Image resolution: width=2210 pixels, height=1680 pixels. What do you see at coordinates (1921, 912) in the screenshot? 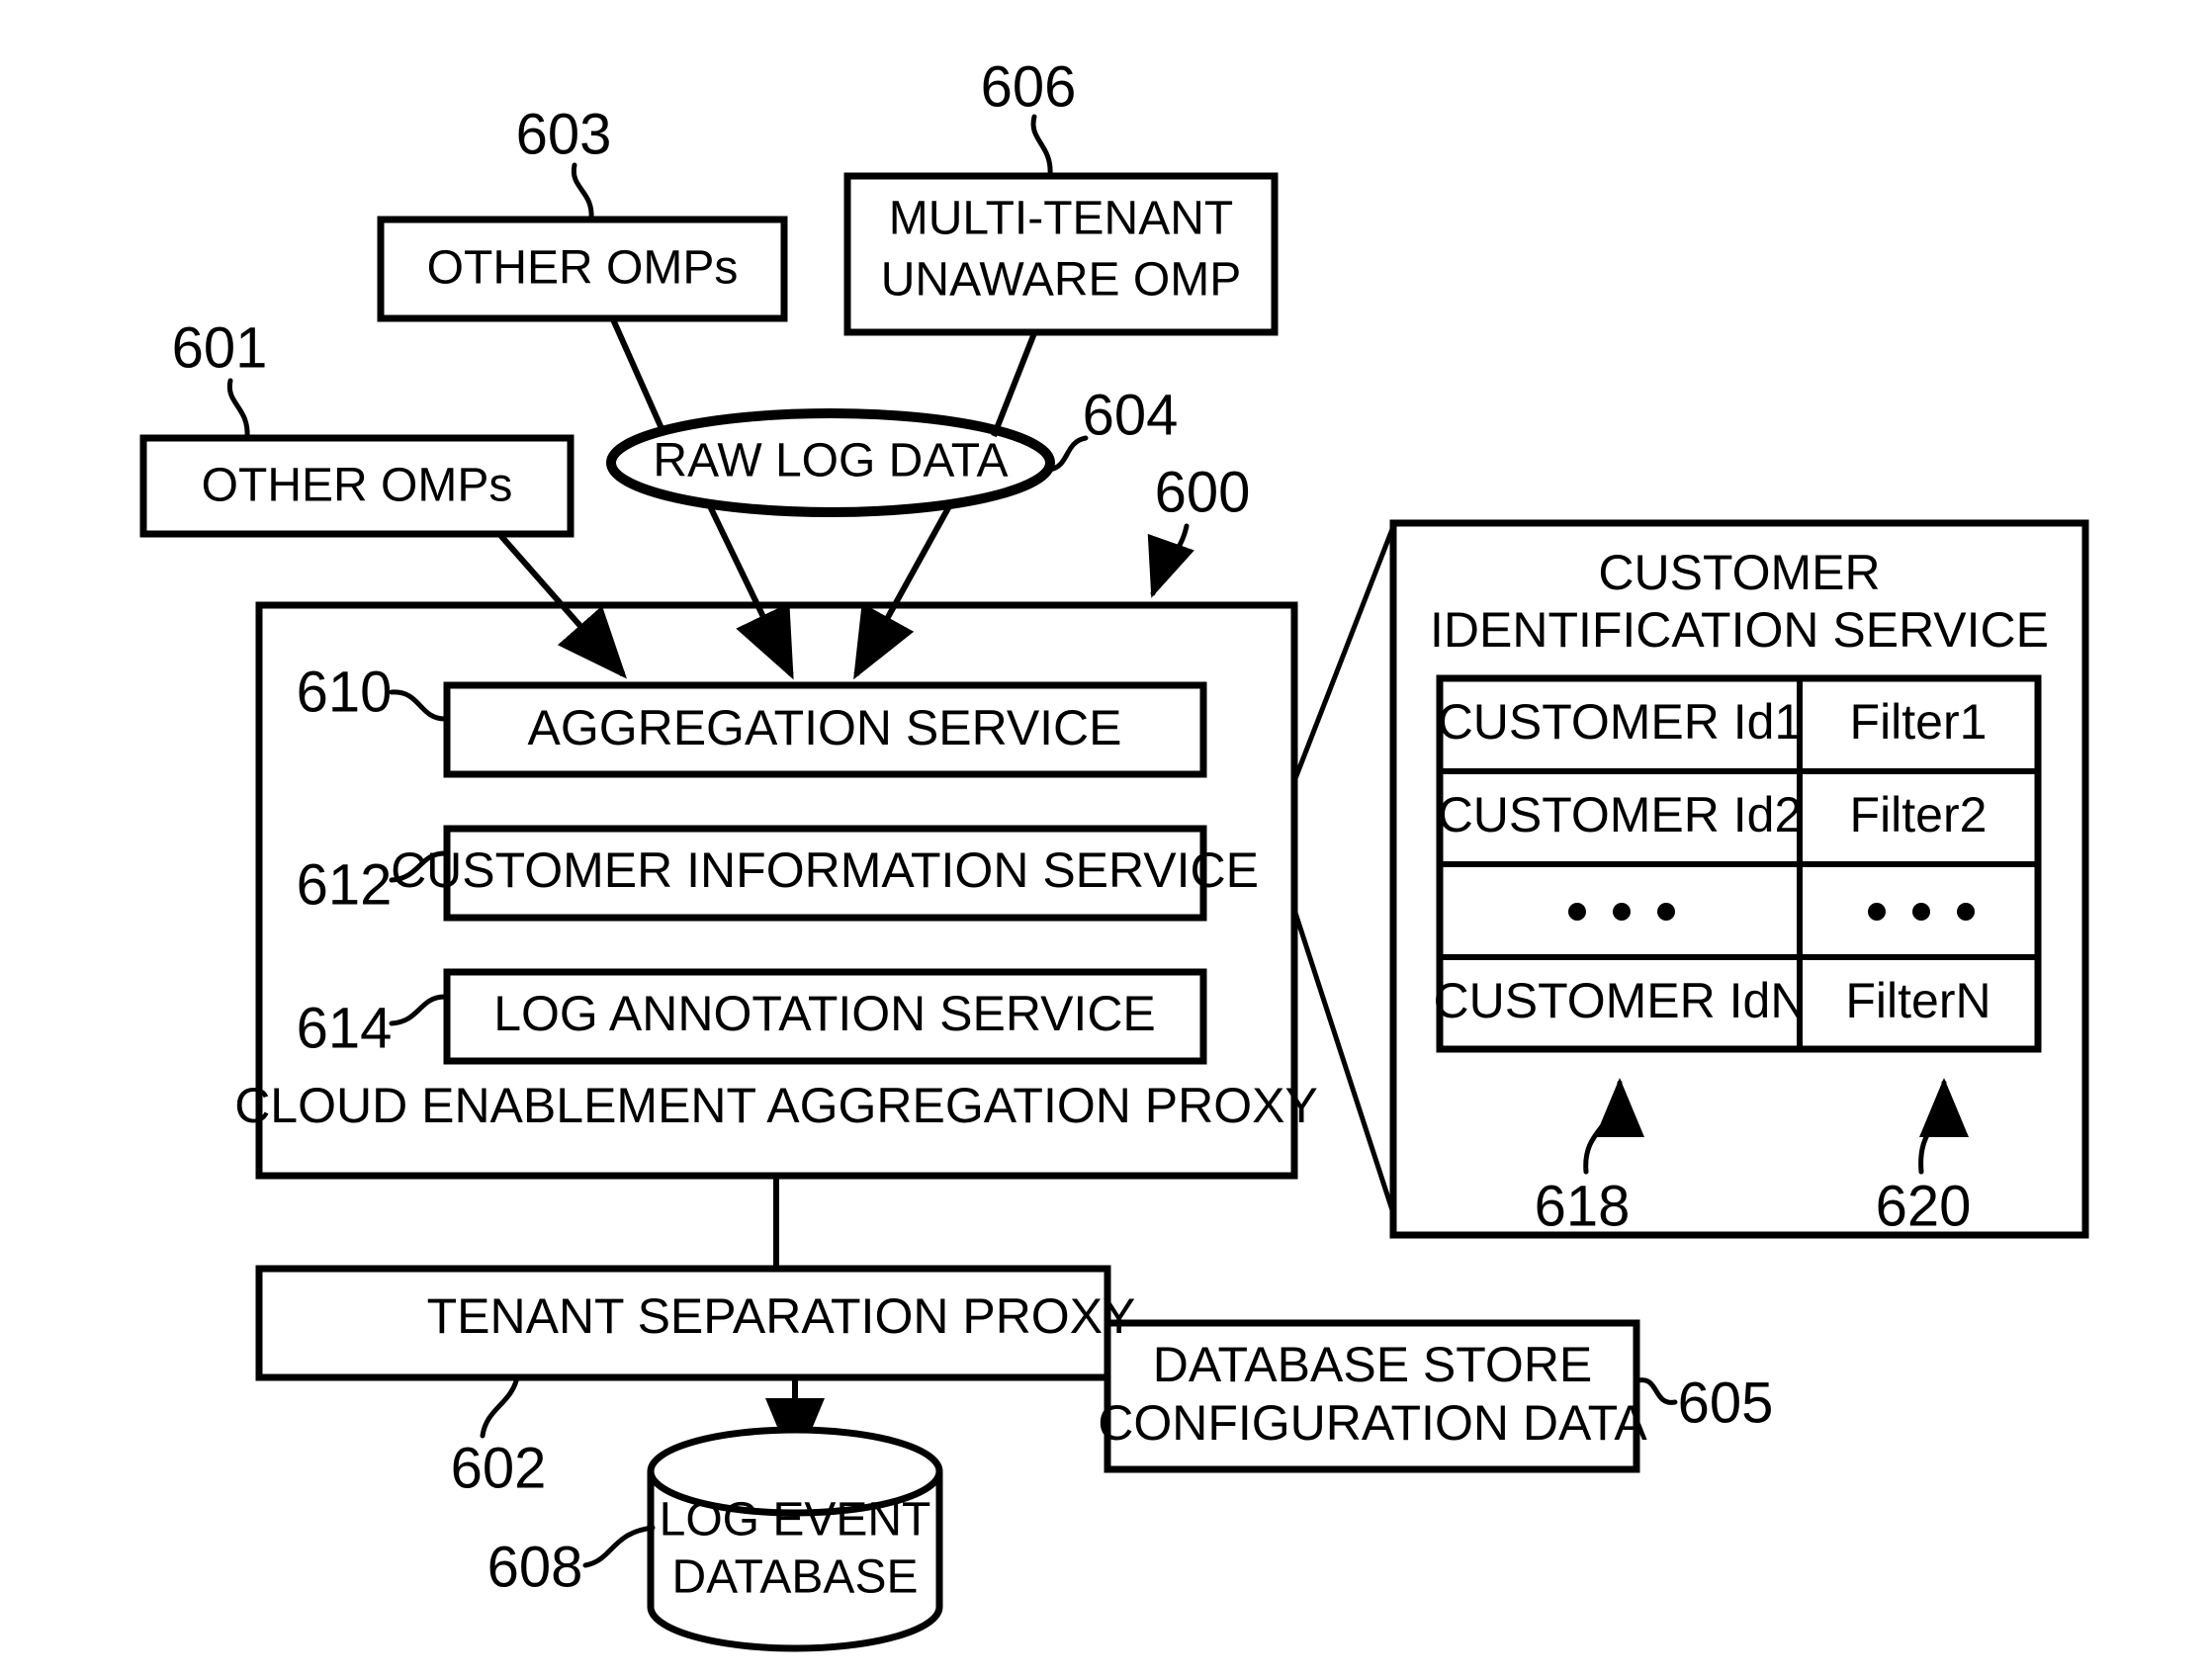
I see `detail-row-ellipsis-filter` at bounding box center [1921, 912].